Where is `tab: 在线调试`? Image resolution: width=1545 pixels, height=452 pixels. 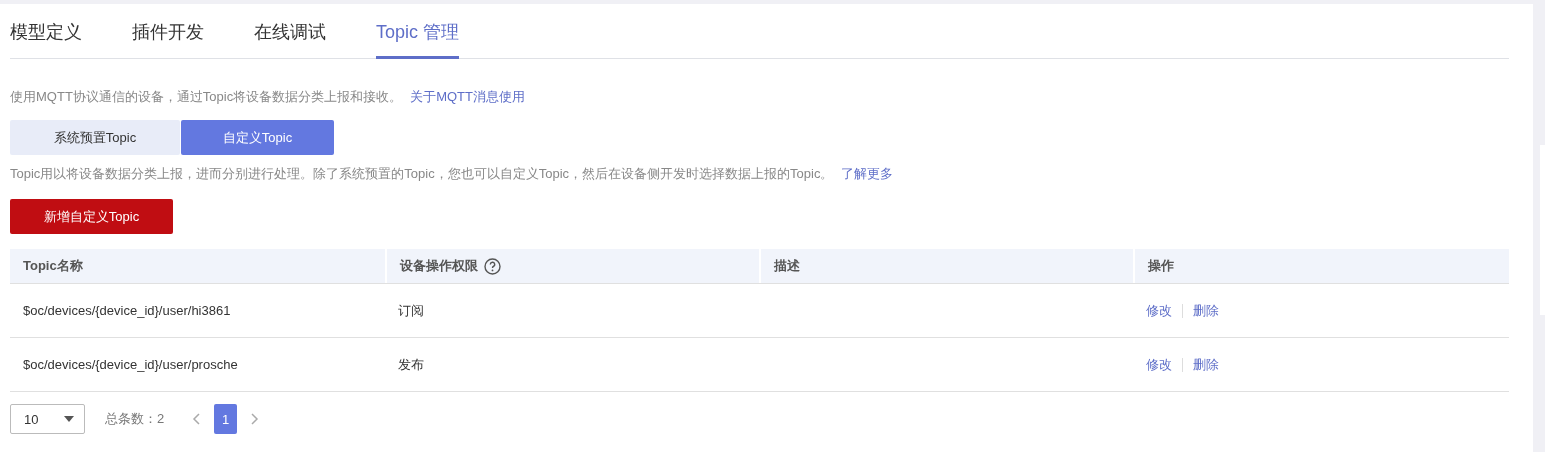
tab: 在线调试 is located at coordinates (290, 39).